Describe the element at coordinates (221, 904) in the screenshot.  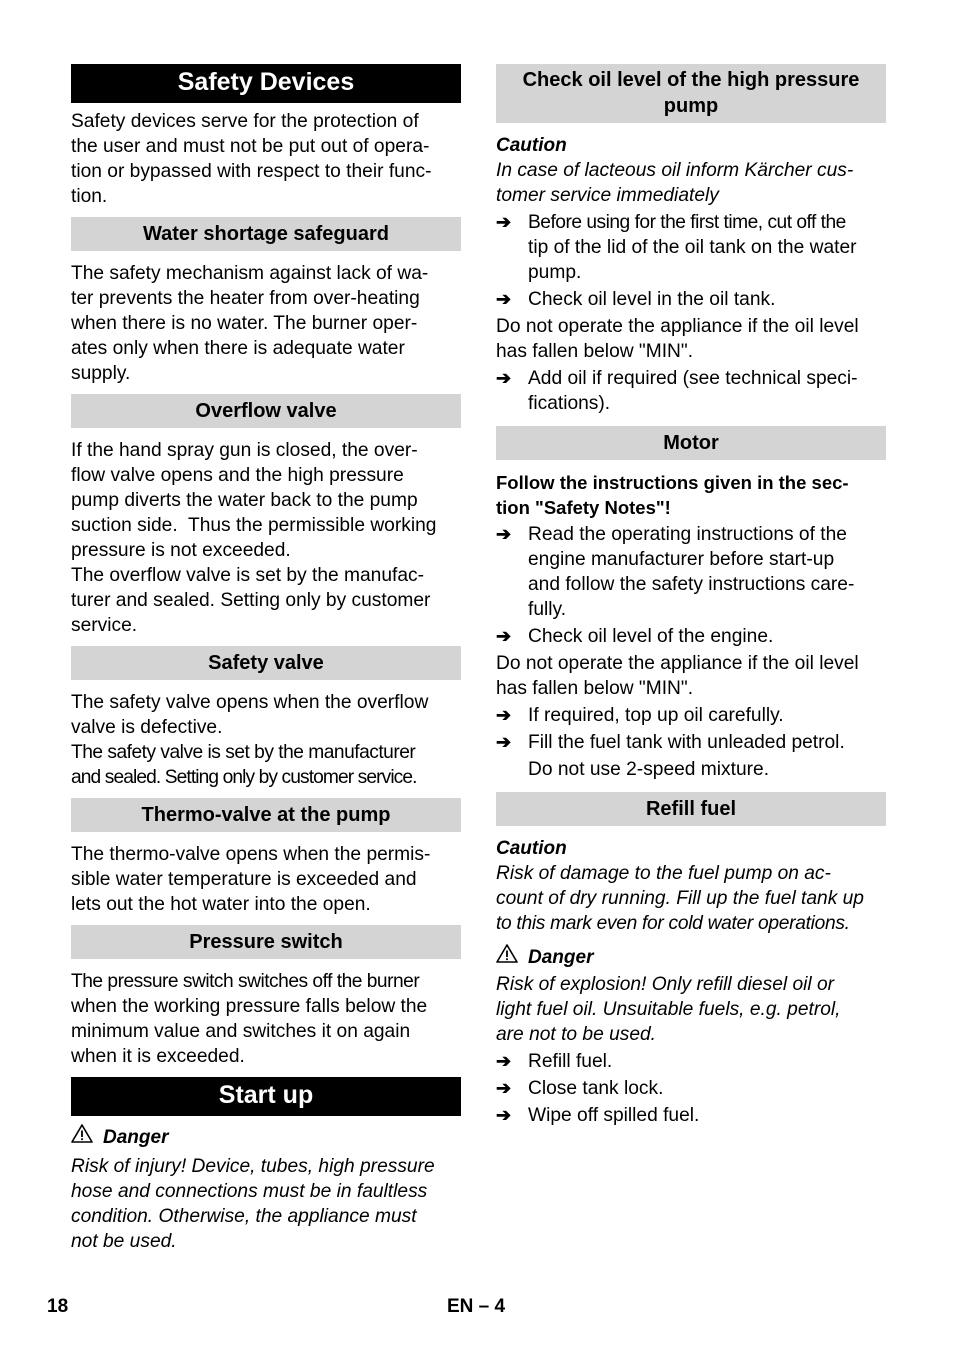
I see `text-line: lets out the hot water into the open.` at that location.